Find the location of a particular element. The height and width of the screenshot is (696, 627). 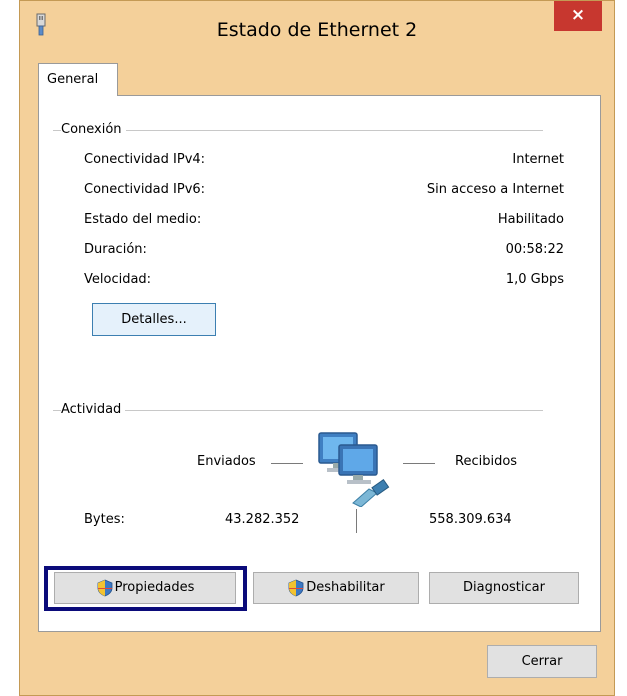

bytes-label: Bytes: is located at coordinates (104, 519).